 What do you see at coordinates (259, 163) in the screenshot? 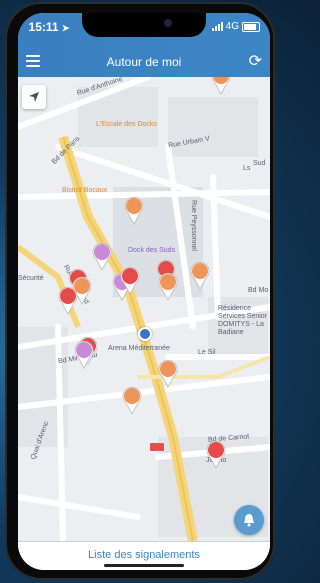
I see `street-label: Sud` at bounding box center [259, 163].